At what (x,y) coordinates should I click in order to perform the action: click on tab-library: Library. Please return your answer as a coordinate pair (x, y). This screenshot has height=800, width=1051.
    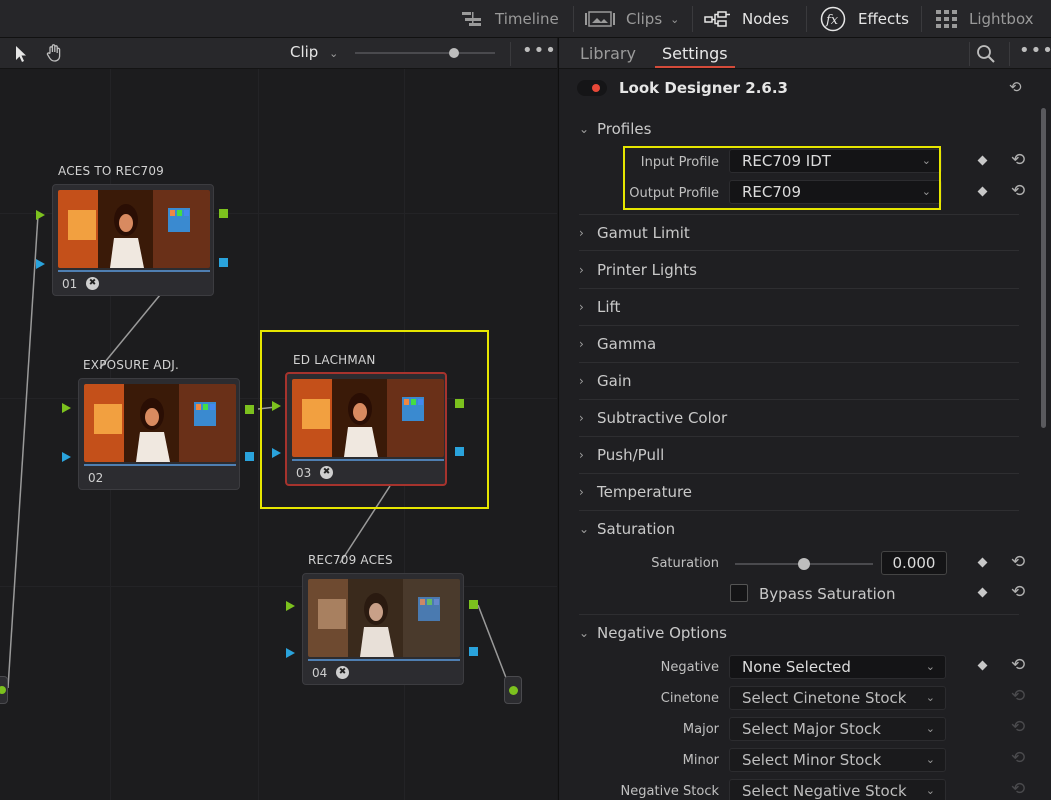
    Looking at the image, I should click on (608, 53).